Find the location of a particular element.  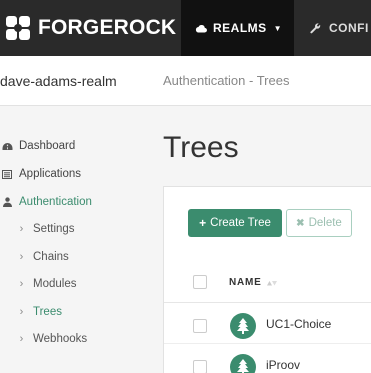

configure-menu: CONFI is located at coordinates (332, 28).